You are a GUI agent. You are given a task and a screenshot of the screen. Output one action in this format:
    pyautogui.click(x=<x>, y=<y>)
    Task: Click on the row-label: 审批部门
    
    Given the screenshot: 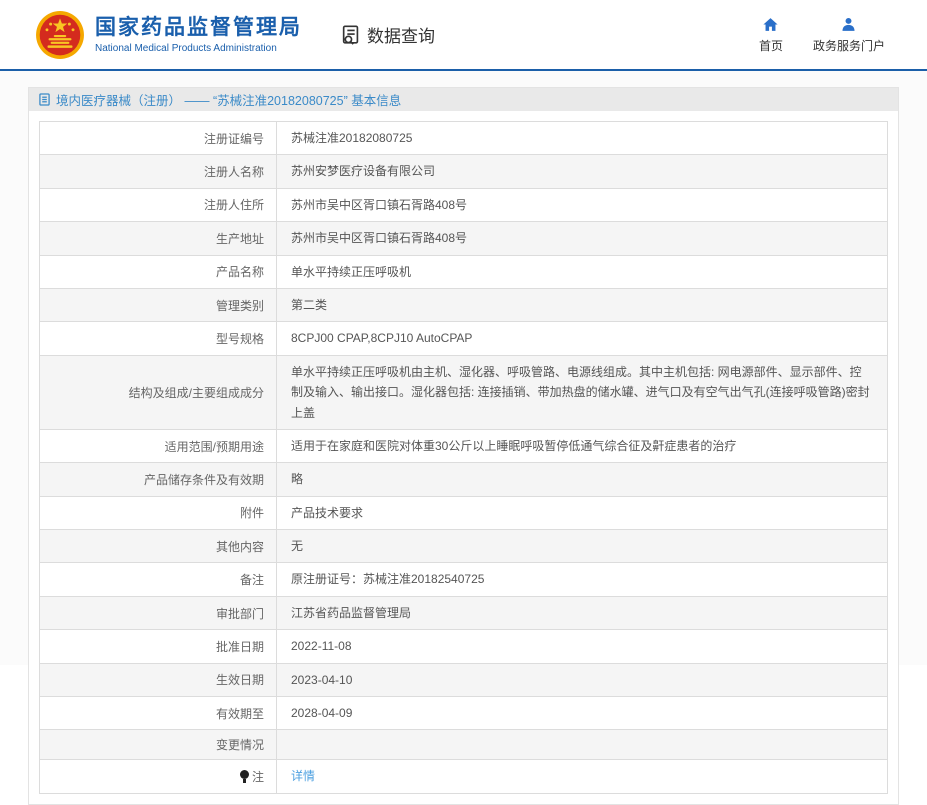 What is the action you would take?
    pyautogui.click(x=158, y=613)
    